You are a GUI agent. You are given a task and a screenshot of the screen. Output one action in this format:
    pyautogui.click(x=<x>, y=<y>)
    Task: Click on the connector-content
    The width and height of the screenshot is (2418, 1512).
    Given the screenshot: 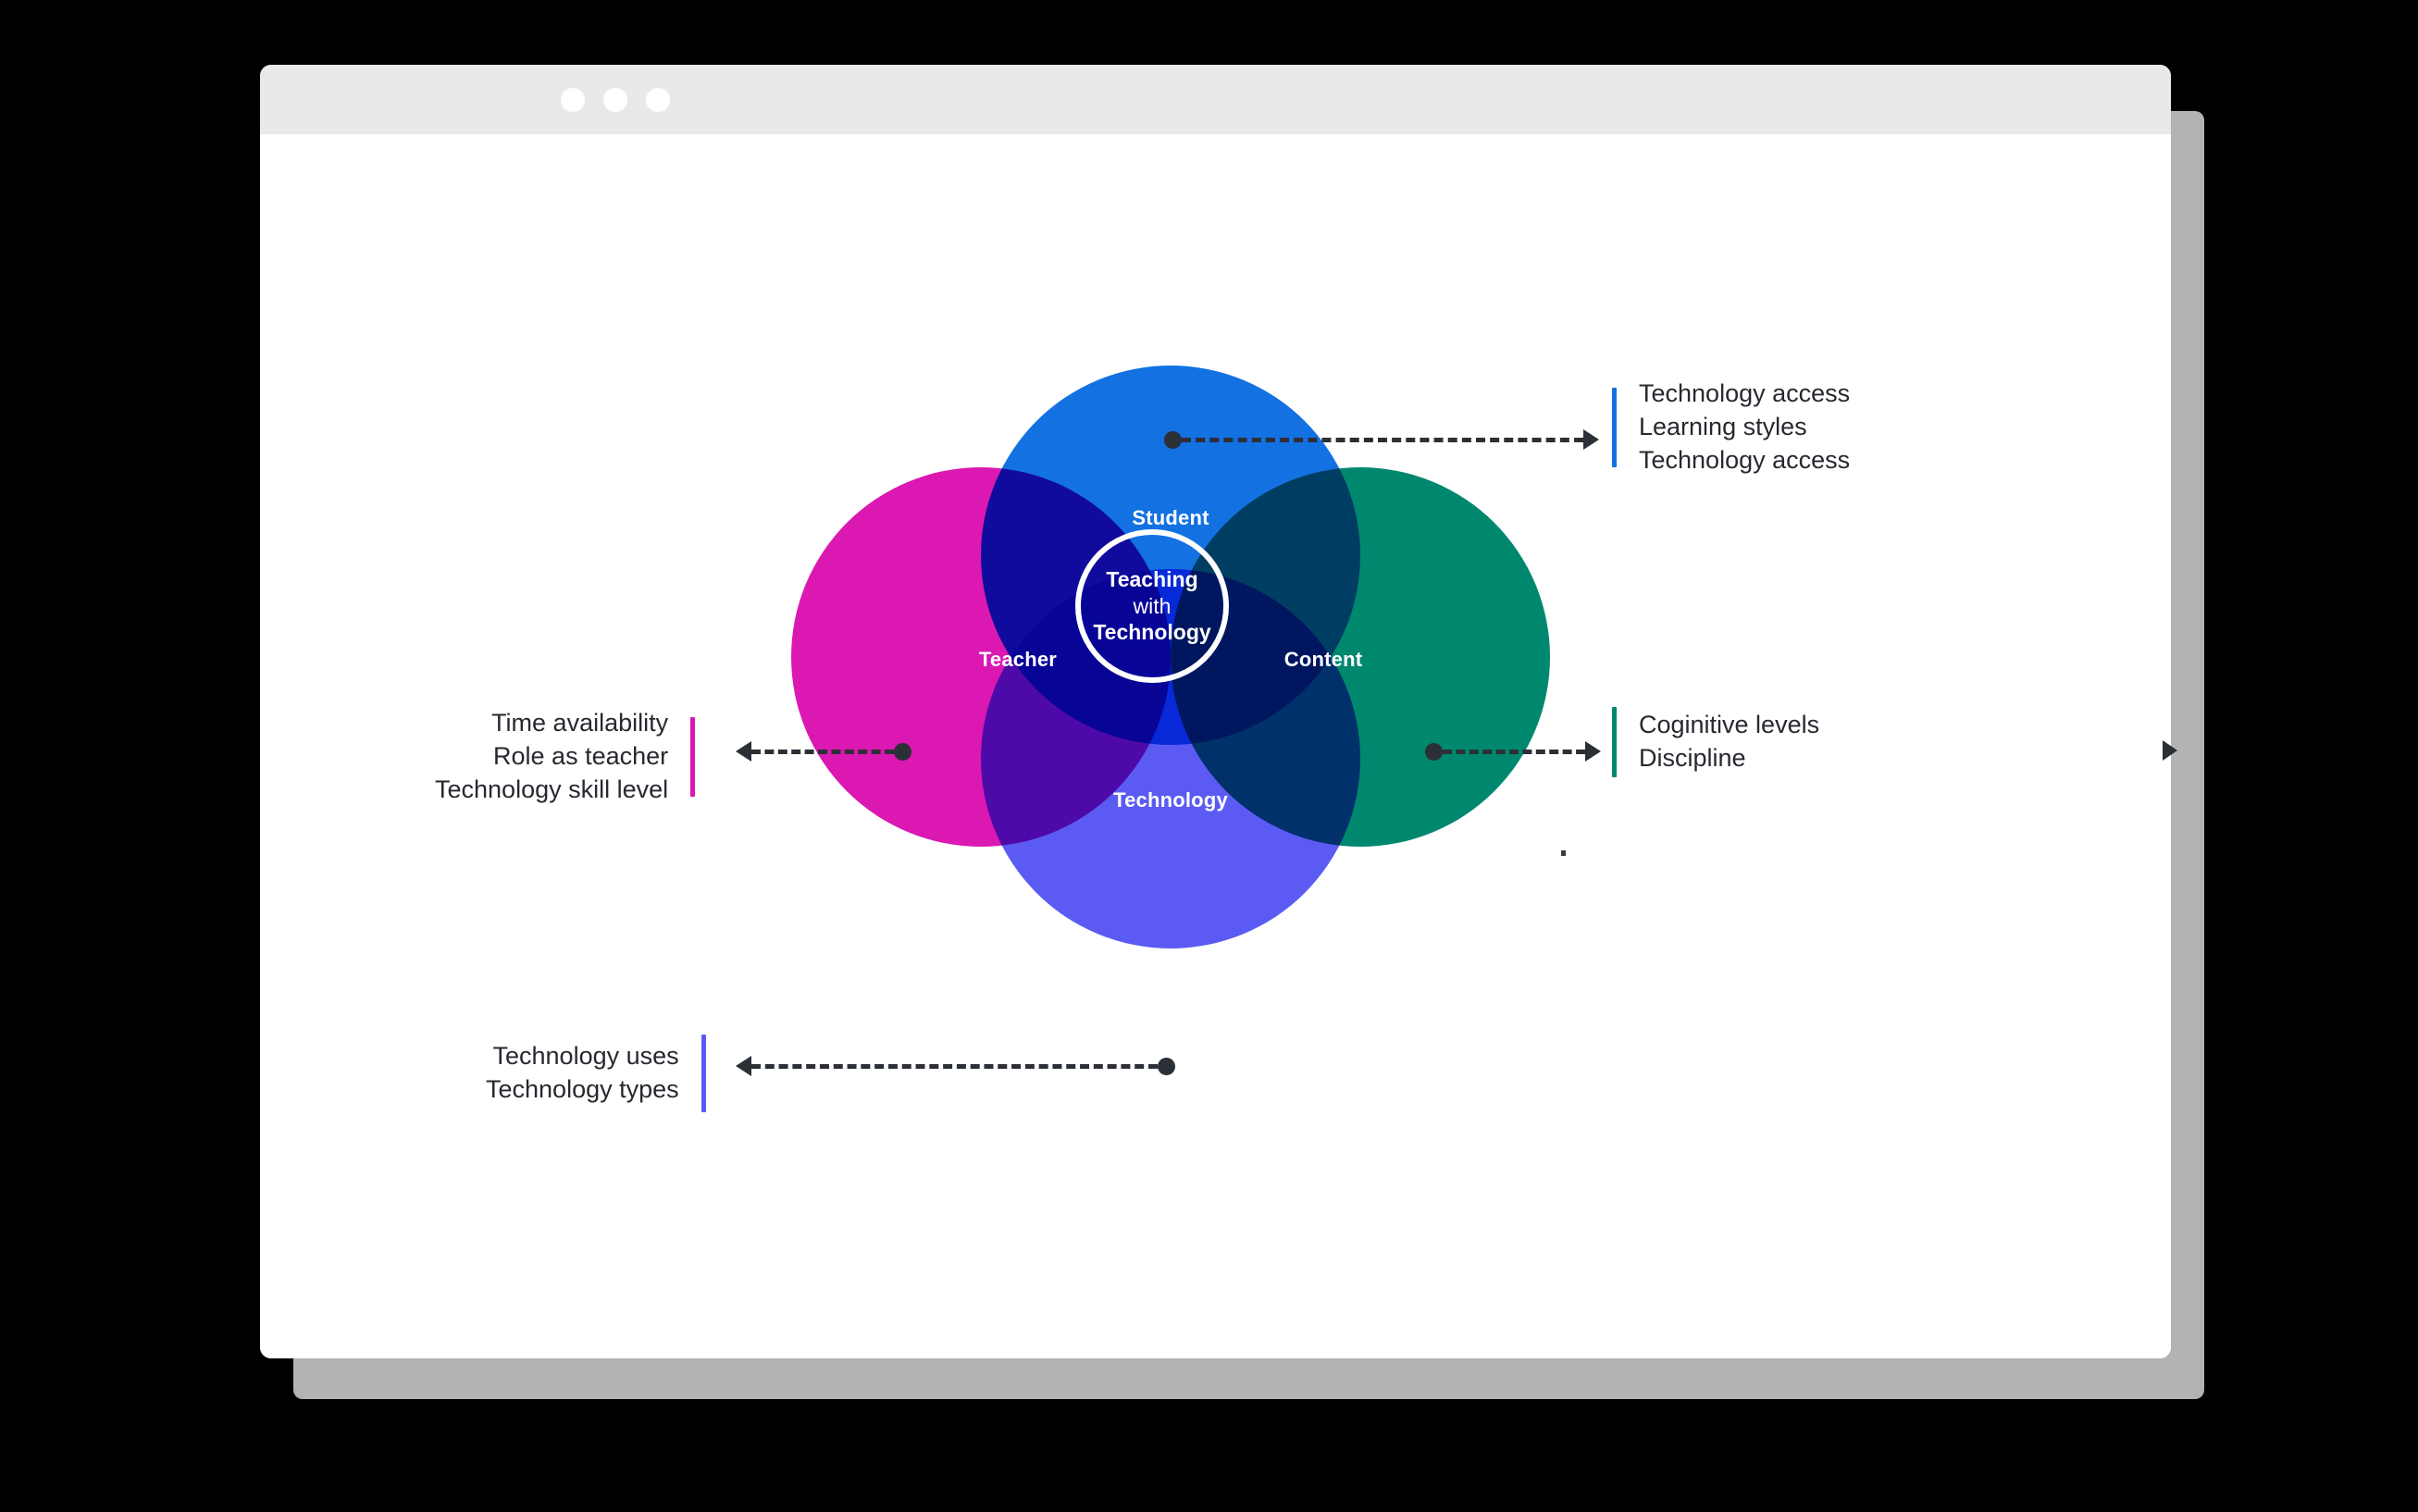 What is the action you would take?
    pyautogui.click(x=1513, y=751)
    